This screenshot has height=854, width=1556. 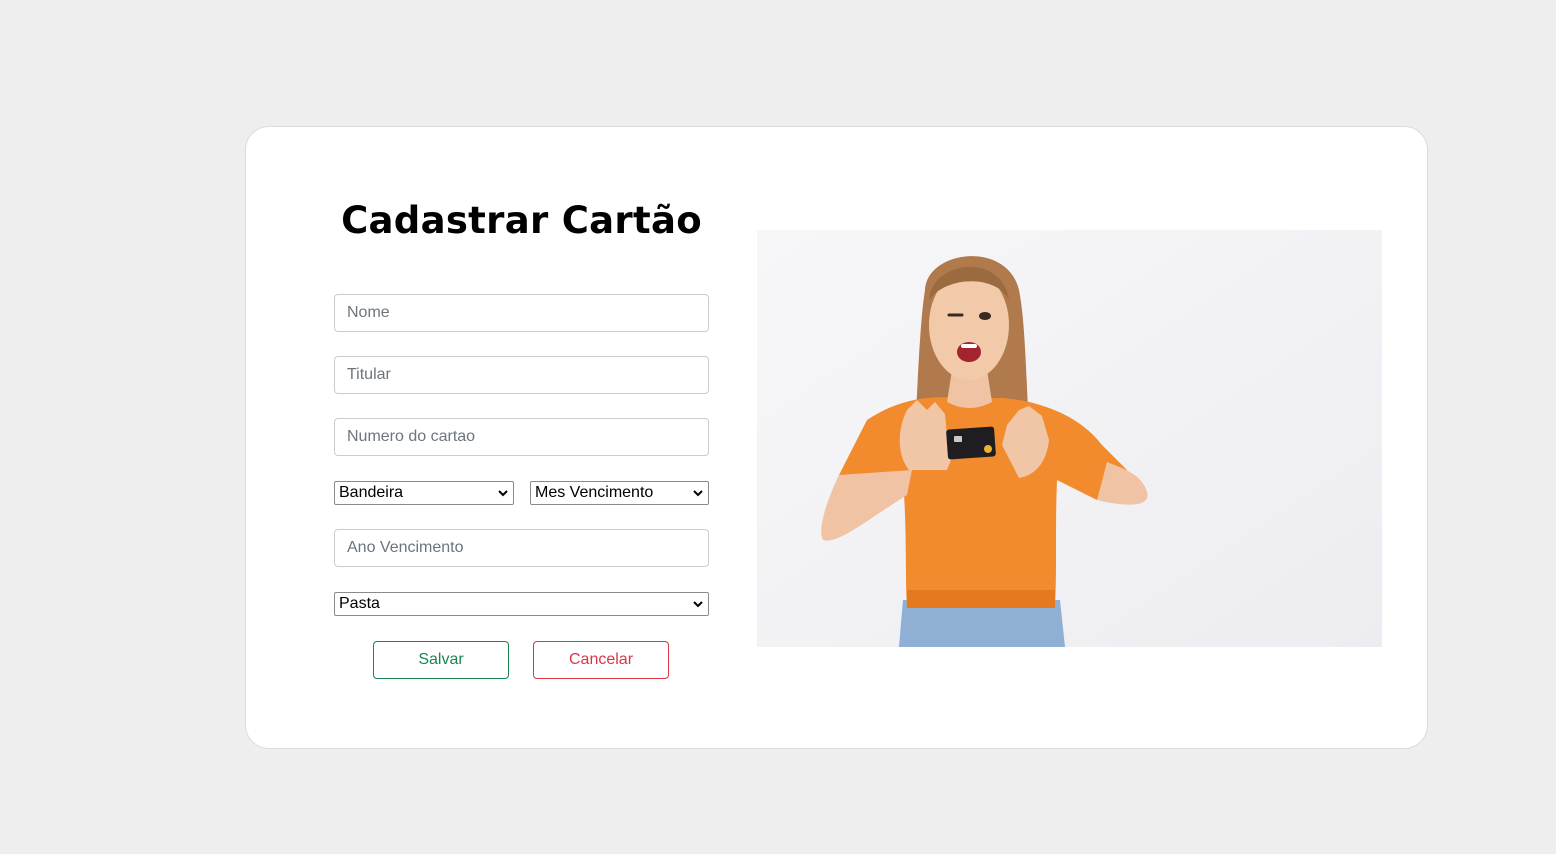 I want to click on mes-vencimento-select-value: Mes Vencimento, so click(x=594, y=492).